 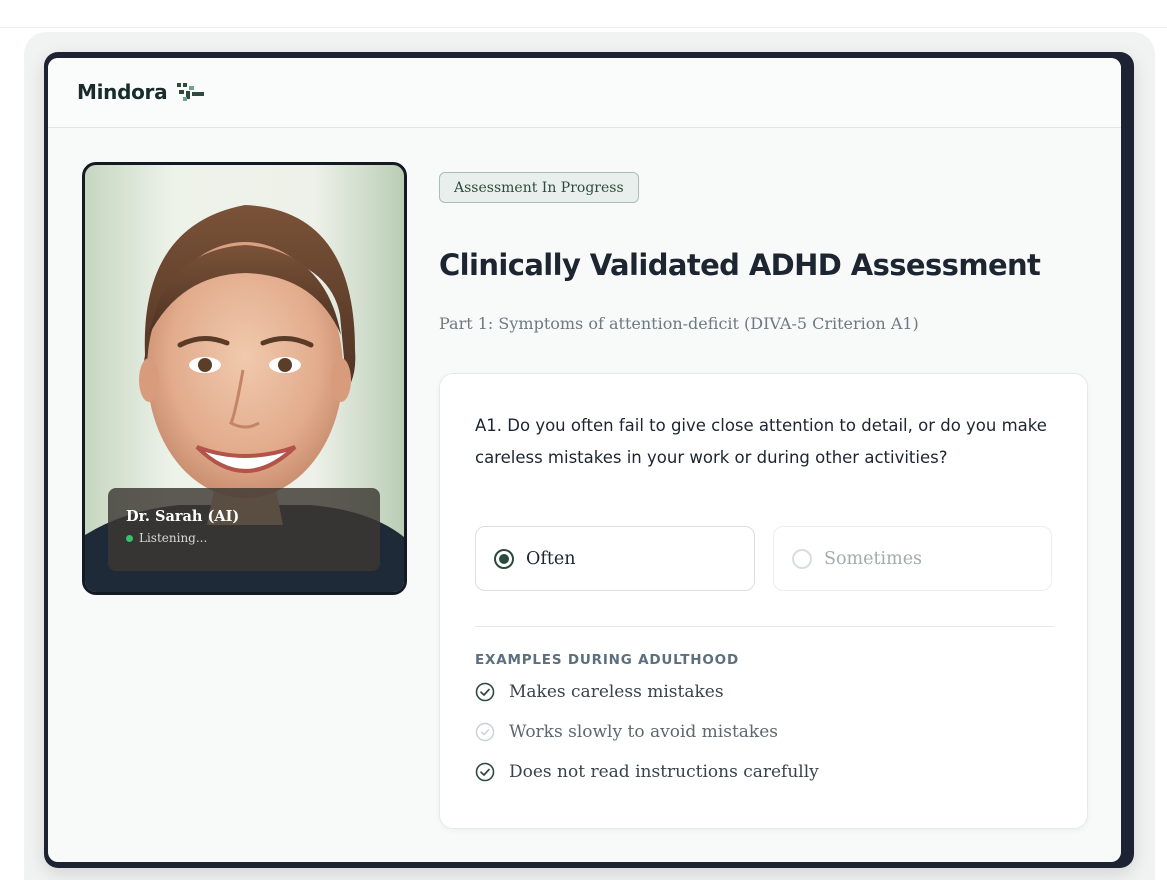 I want to click on example-label: Does not read instructions carefully, so click(x=664, y=772).